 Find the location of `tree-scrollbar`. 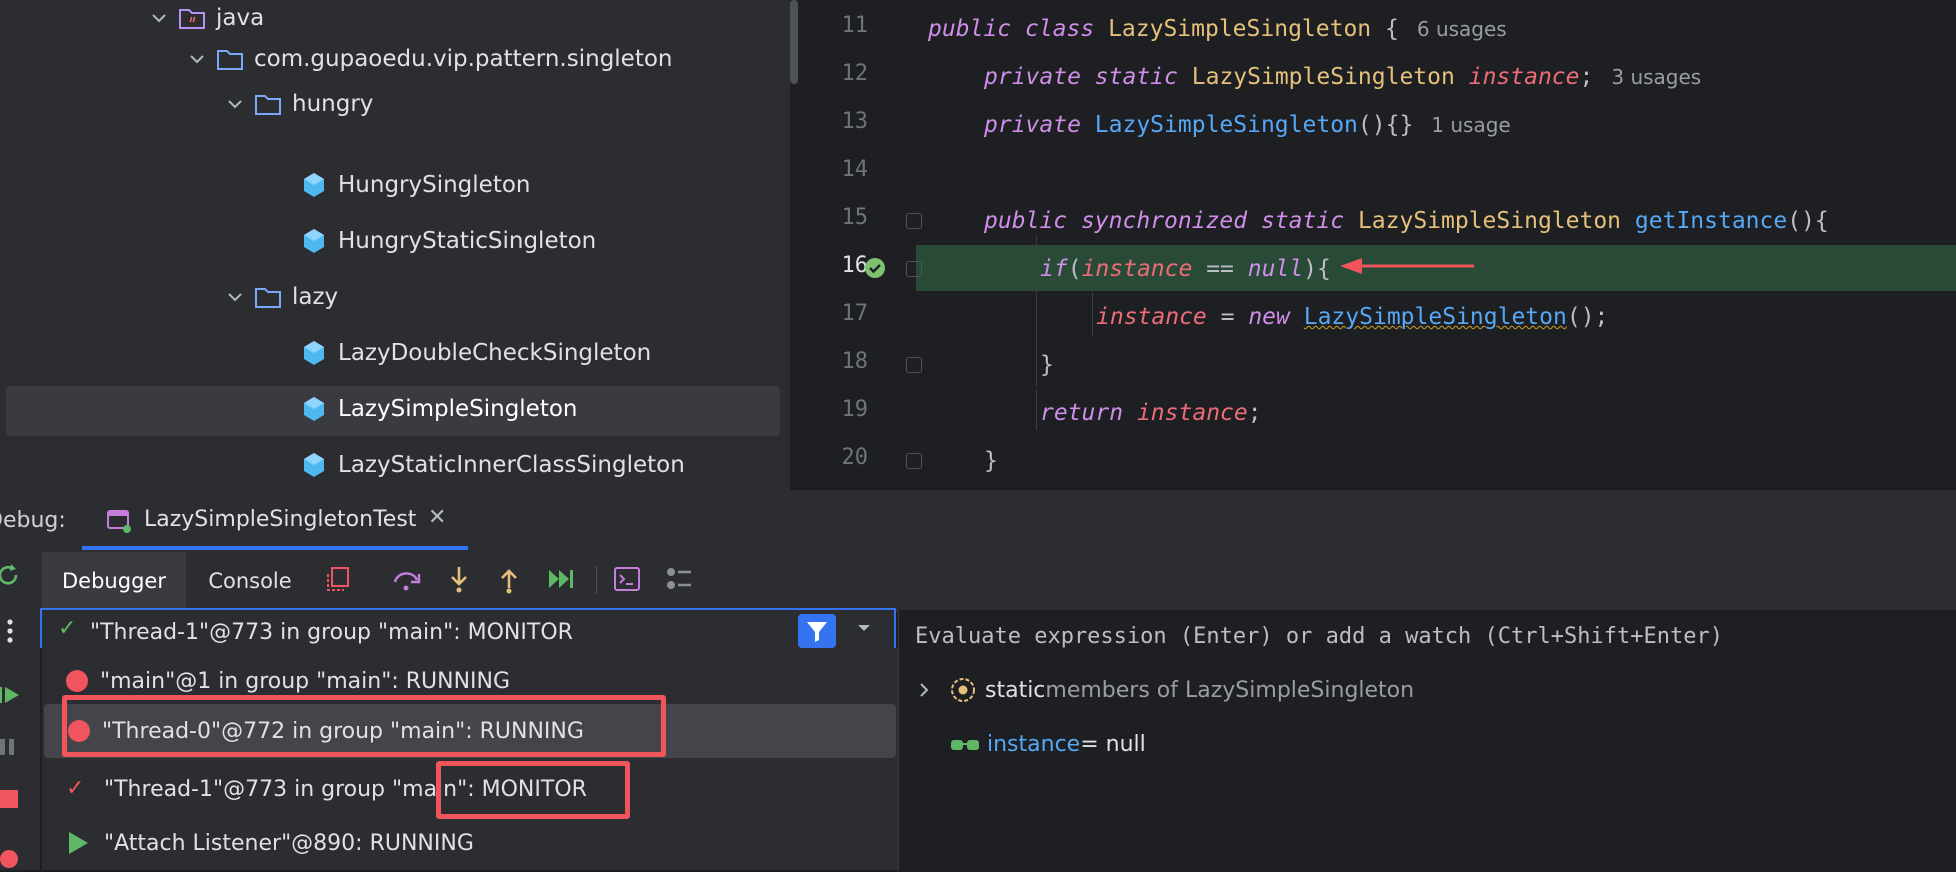

tree-scrollbar is located at coordinates (794, 42).